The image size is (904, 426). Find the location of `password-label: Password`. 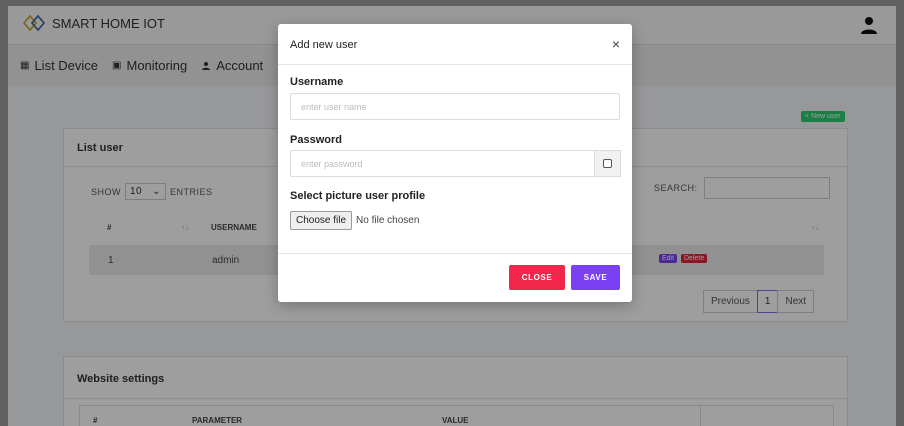

password-label: Password is located at coordinates (316, 140).